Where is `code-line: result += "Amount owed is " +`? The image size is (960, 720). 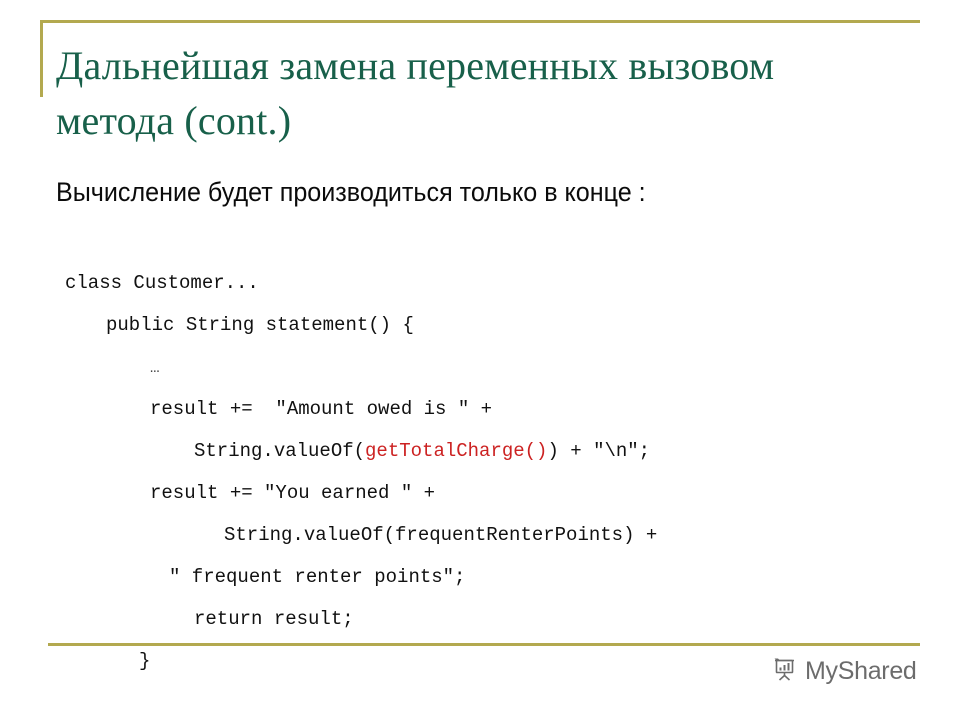
code-line: result += "Amount owed is " + is located at coordinates (480, 409).